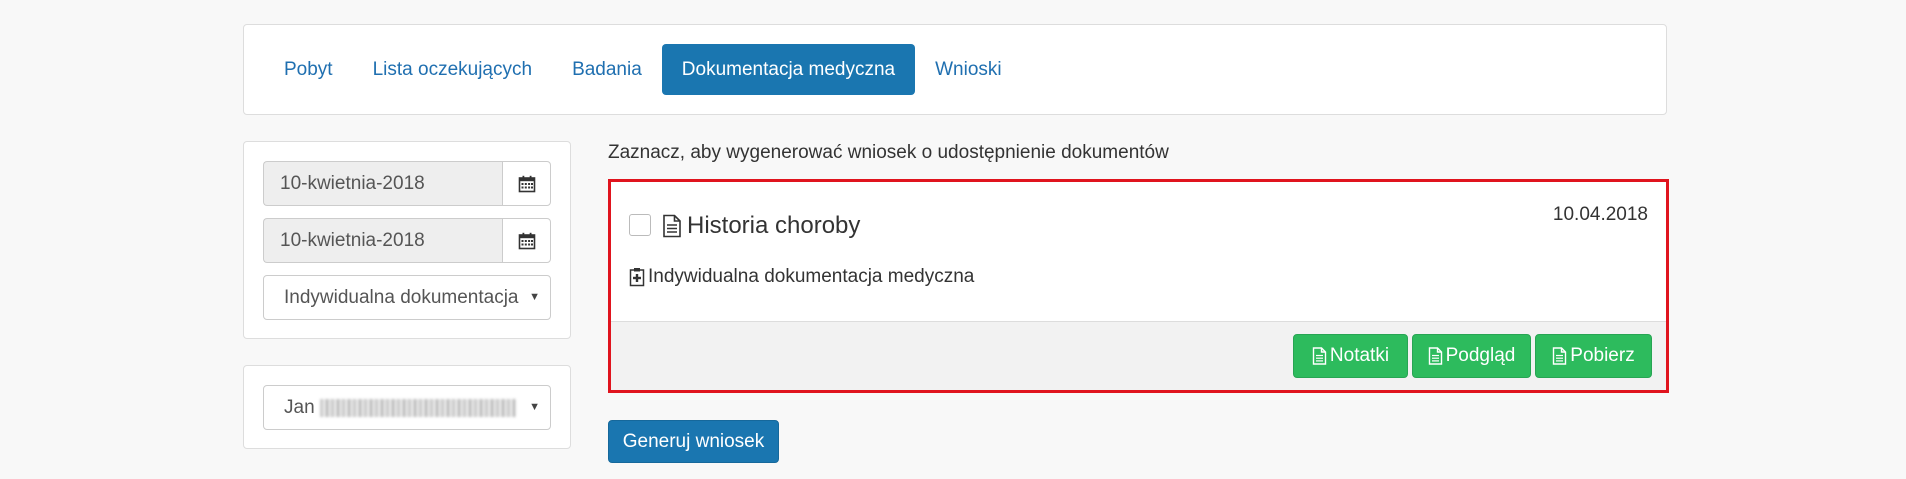 This screenshot has height=479, width=1906. I want to click on date-to-calendar-button, so click(526, 240).